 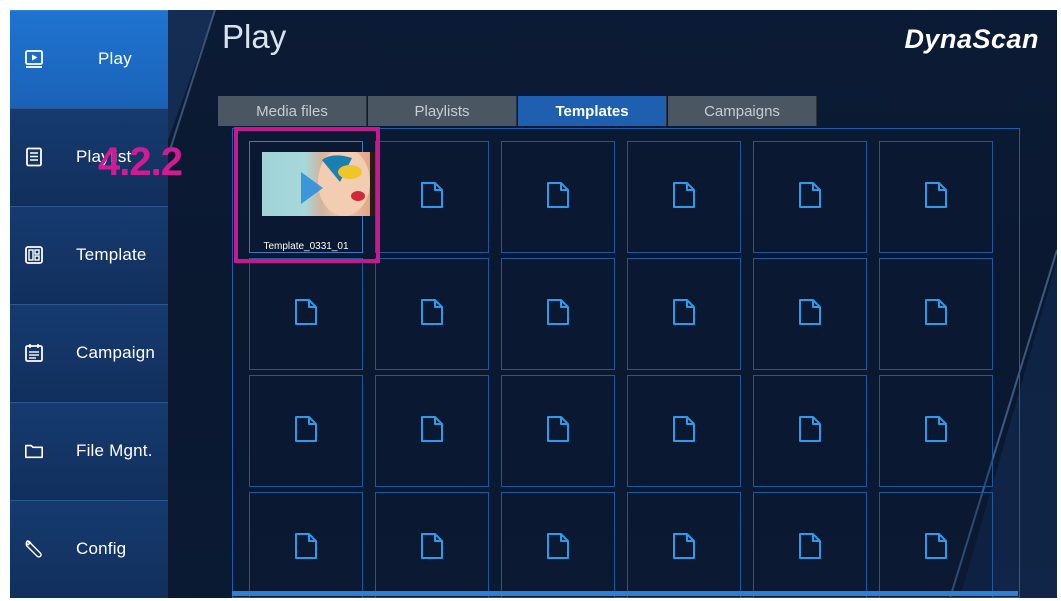 What do you see at coordinates (111, 254) in the screenshot?
I see `sidebar-item-label: Template` at bounding box center [111, 254].